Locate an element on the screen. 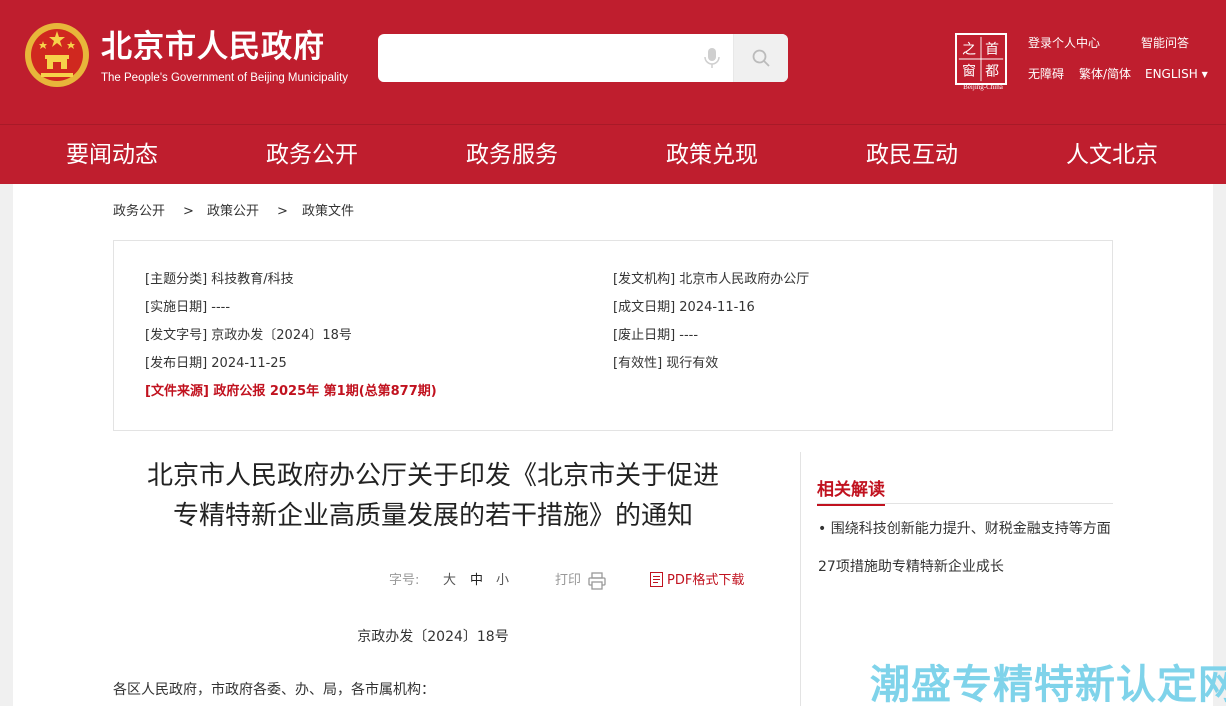  breadcrumb-item-policy-docs: 政策文件 is located at coordinates (328, 212).